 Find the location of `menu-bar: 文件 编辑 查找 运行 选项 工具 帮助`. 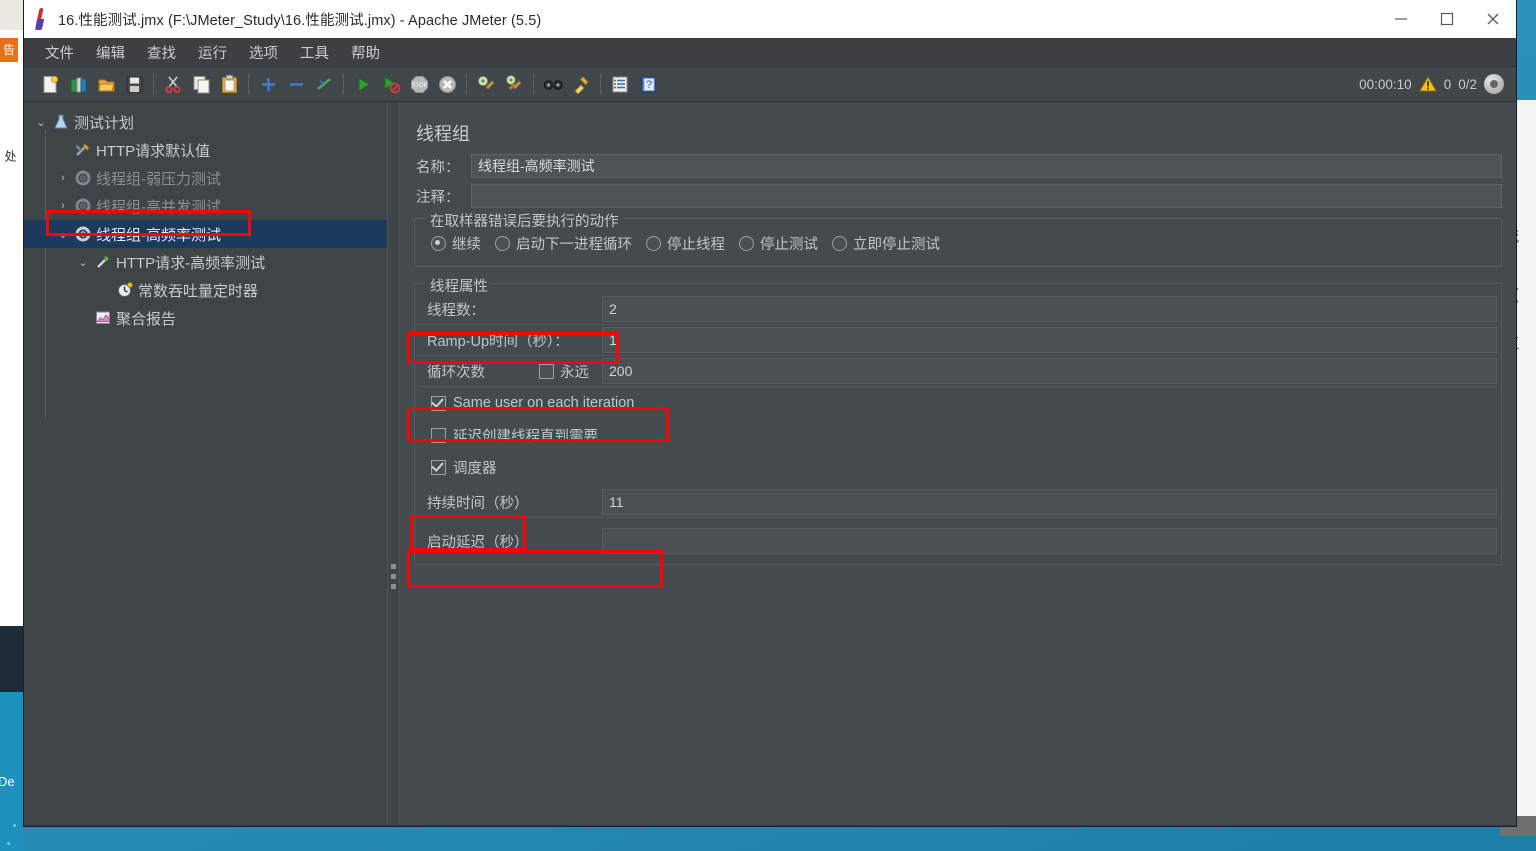

menu-bar: 文件 编辑 查找 运行 选项 工具 帮助 is located at coordinates (770, 52).